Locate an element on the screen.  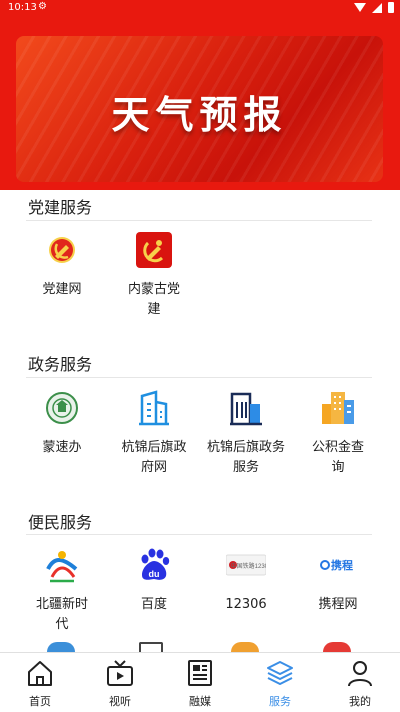
building-icon is located at coordinates (154, 408).